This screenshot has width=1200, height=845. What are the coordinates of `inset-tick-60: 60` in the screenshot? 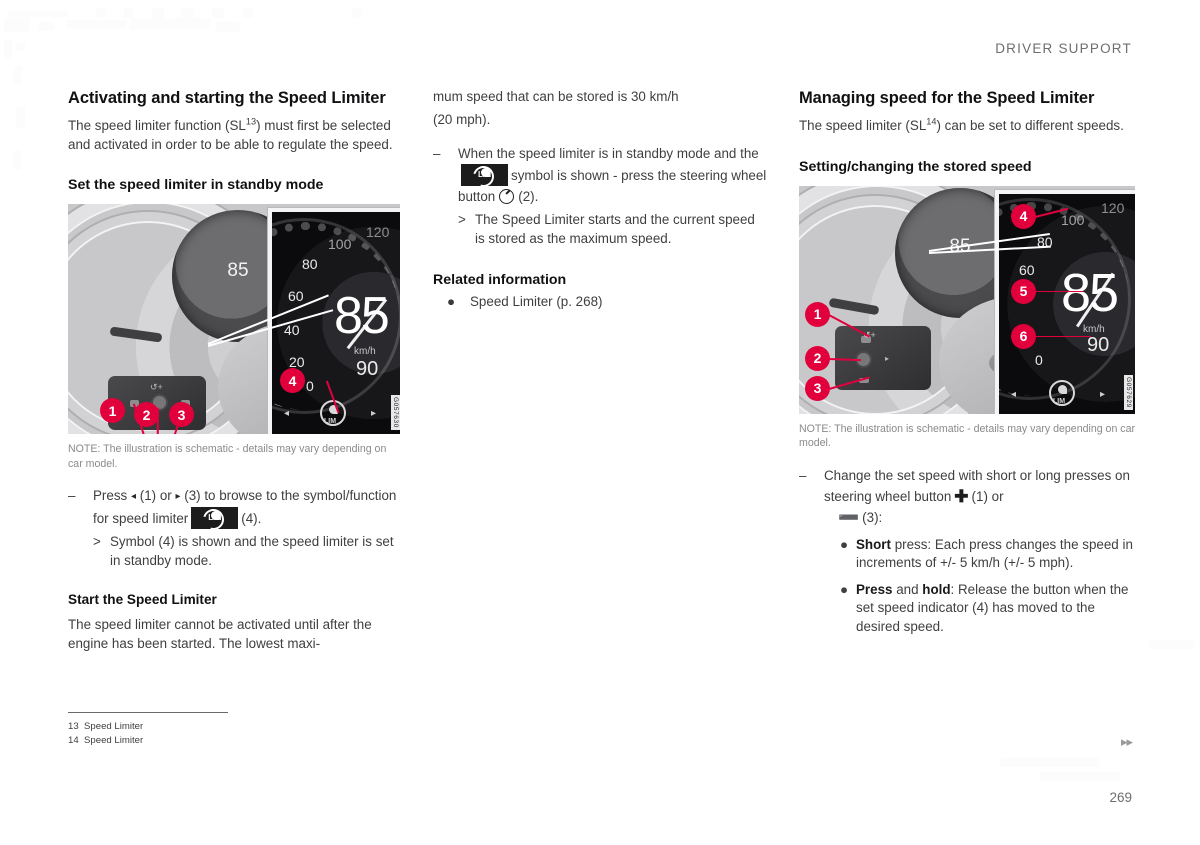 It's located at (1027, 269).